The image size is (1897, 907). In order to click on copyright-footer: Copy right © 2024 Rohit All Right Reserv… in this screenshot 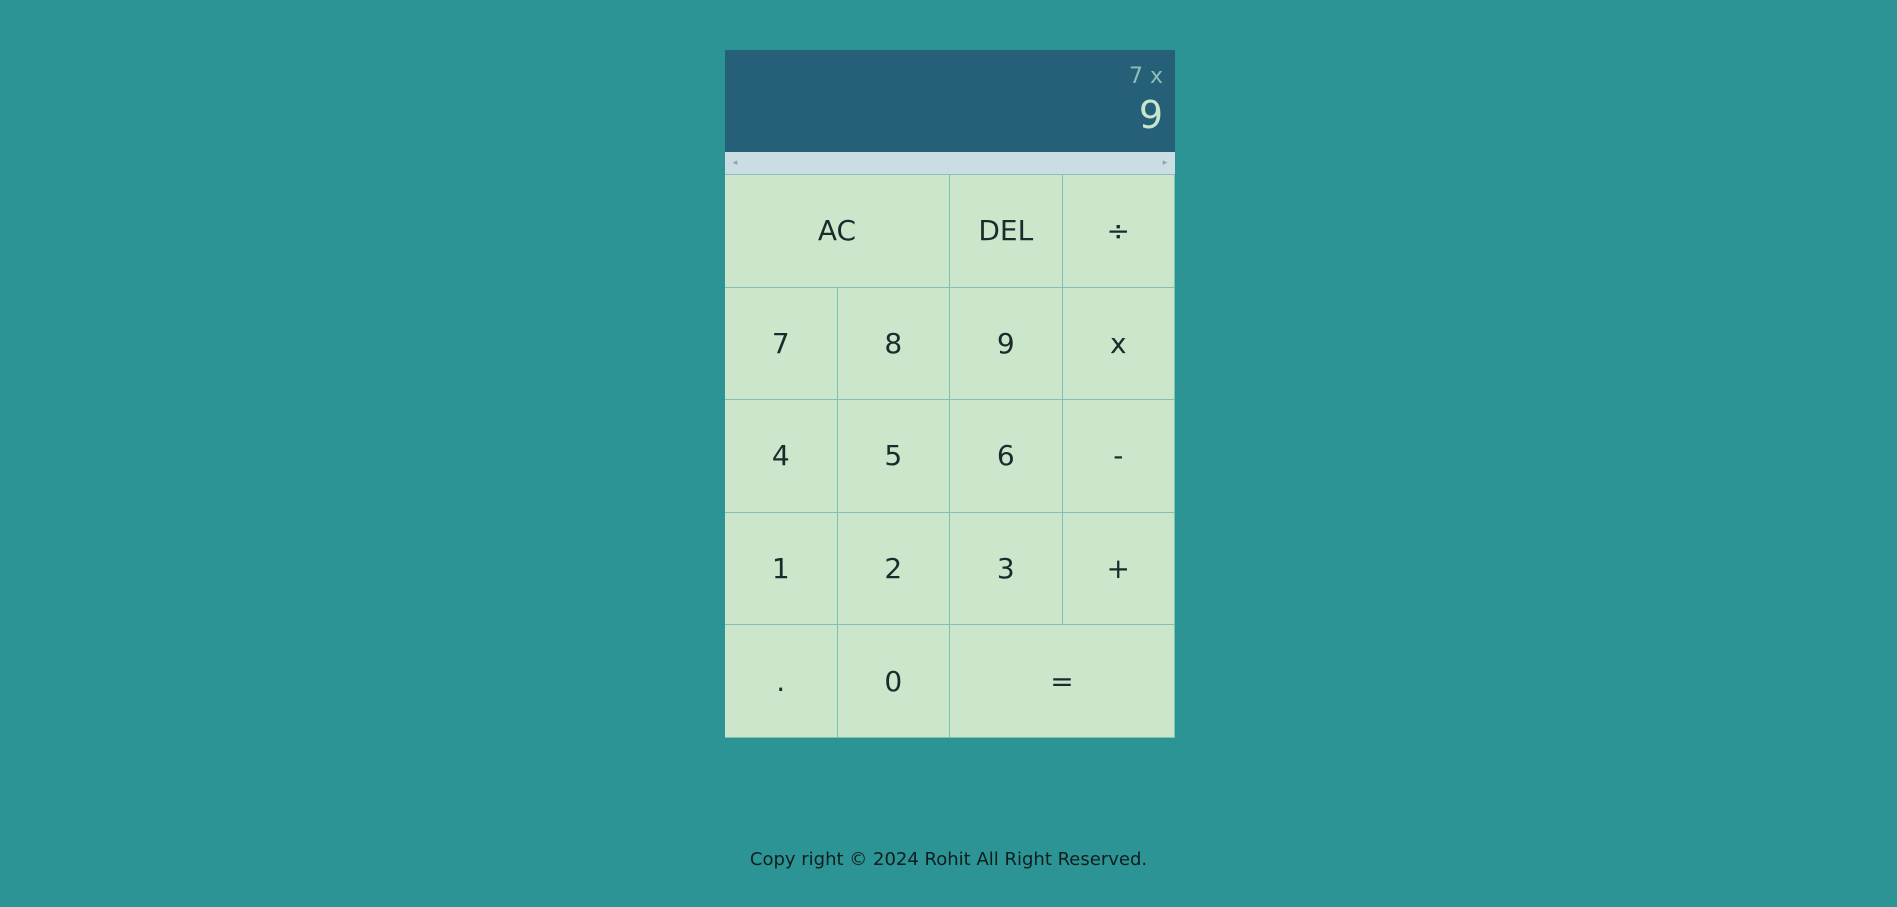, I will do `click(948, 859)`.